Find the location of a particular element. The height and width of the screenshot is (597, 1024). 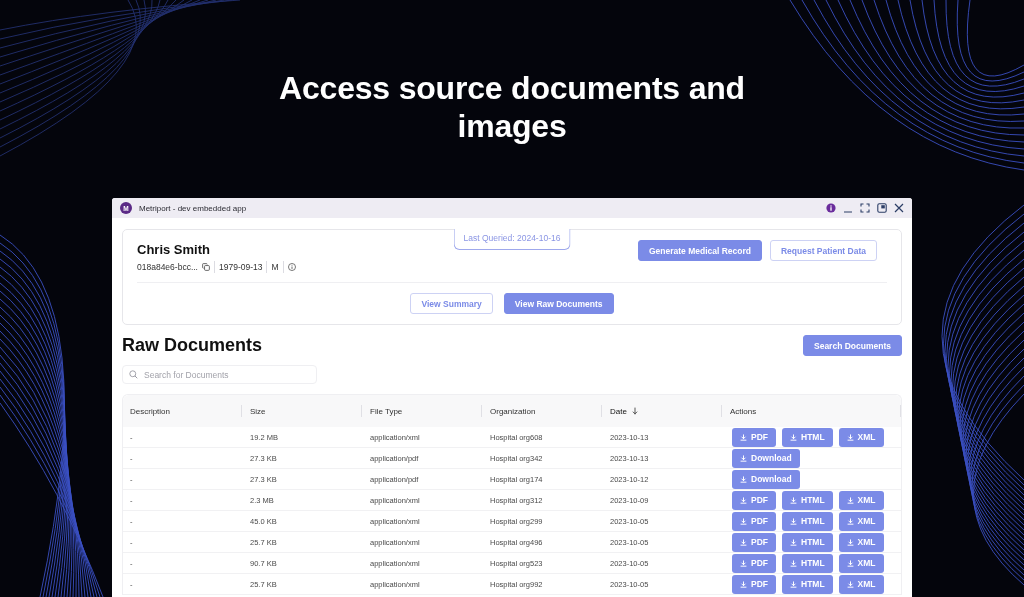

headline: Access source documents and images is located at coordinates (512, 107).